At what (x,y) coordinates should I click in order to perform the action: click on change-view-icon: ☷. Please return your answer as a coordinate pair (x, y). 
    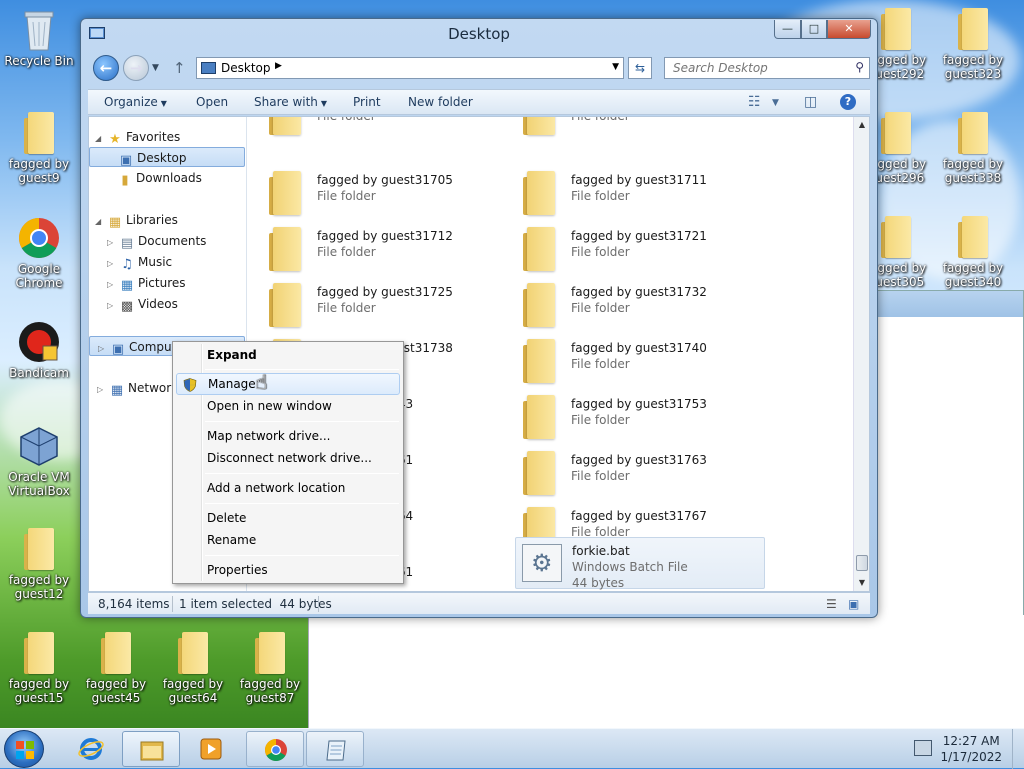
    Looking at the image, I should click on (754, 102).